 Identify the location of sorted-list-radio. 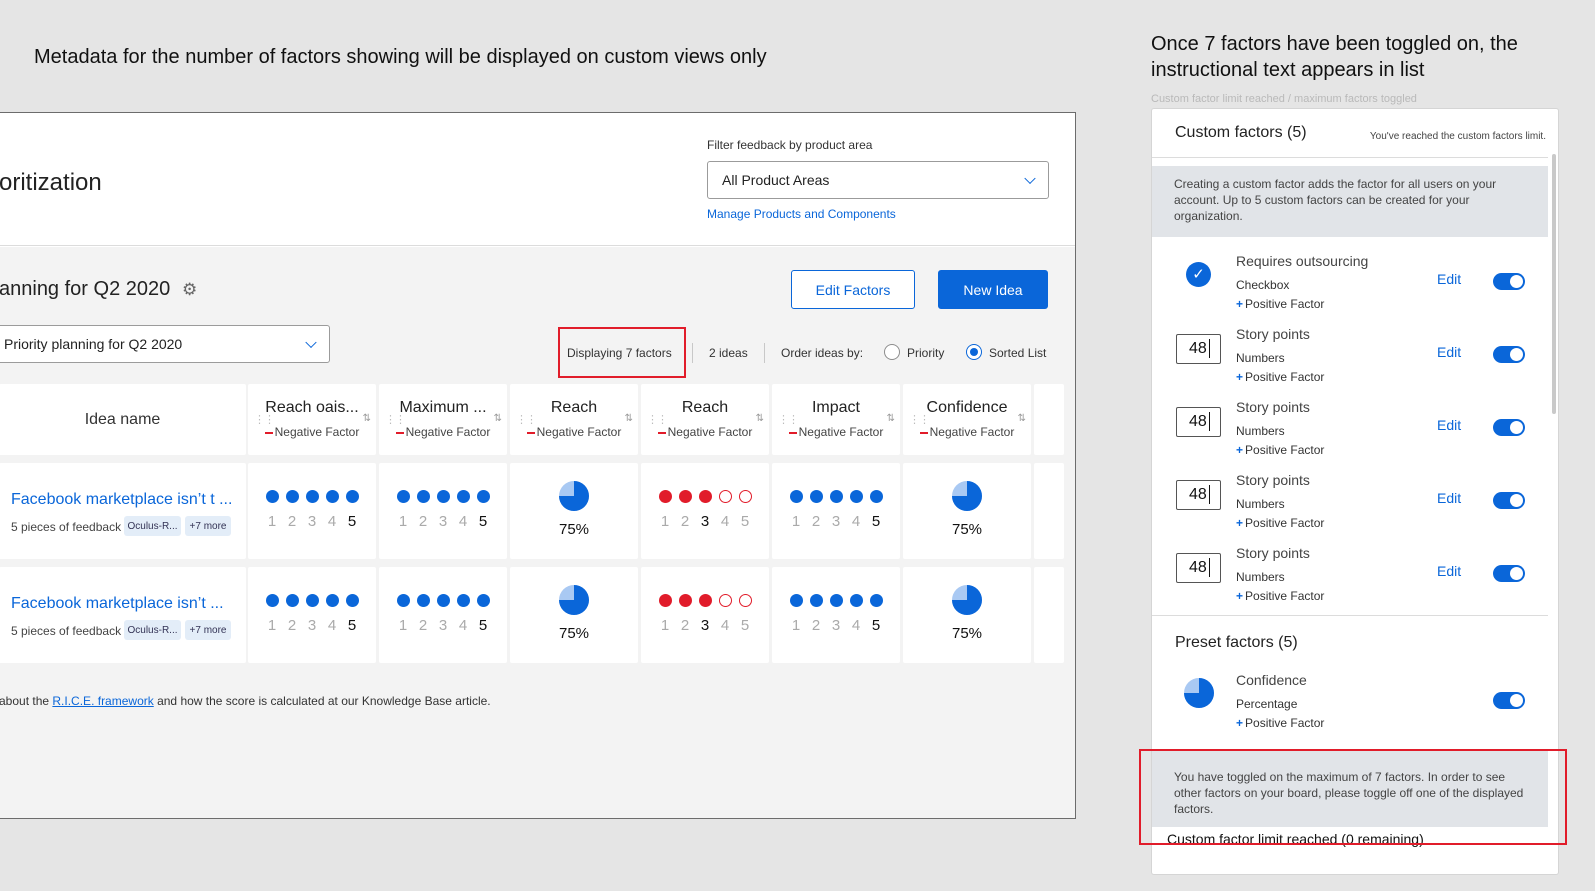
(974, 352).